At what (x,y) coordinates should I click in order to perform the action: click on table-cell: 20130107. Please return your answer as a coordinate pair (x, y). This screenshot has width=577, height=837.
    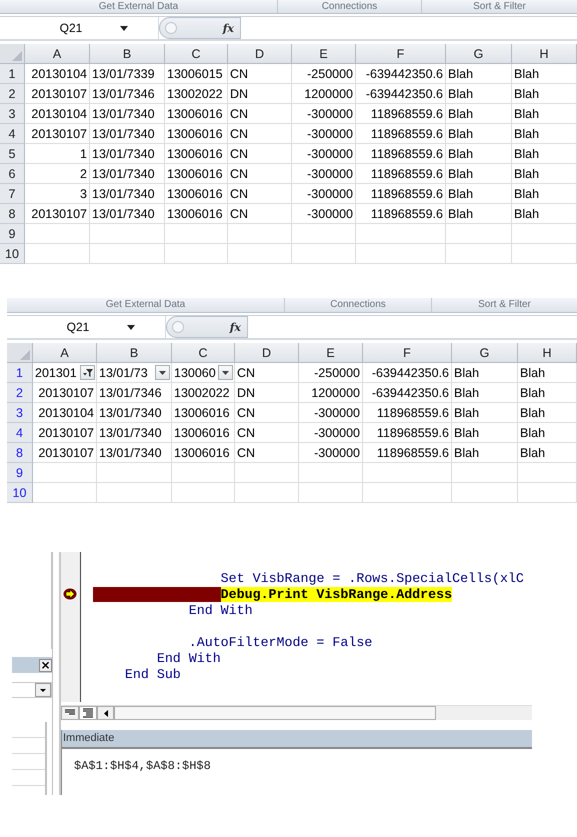
    Looking at the image, I should click on (65, 453).